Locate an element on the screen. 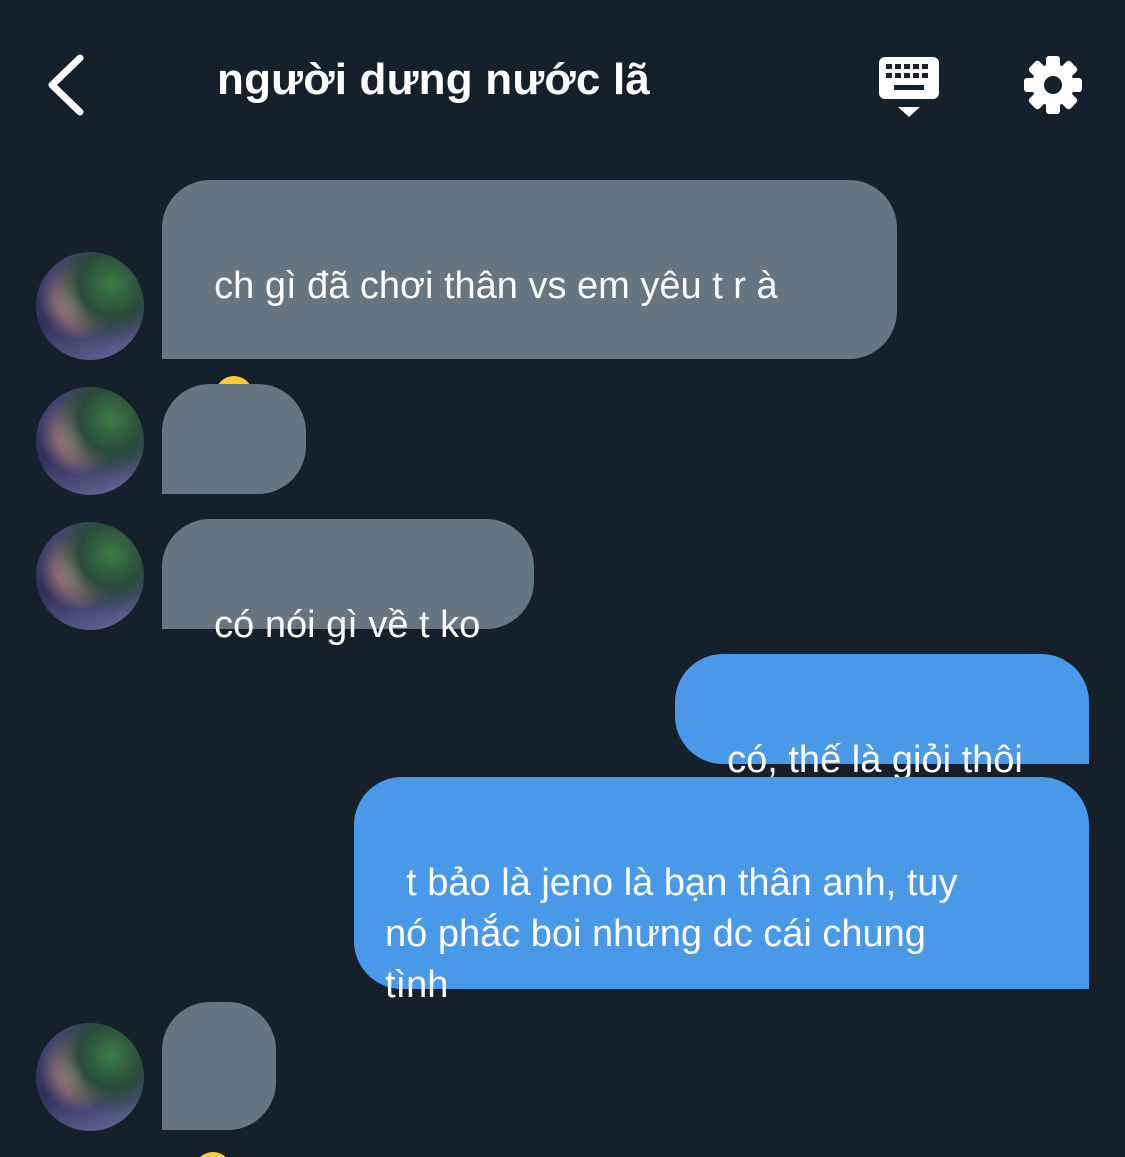 This screenshot has height=1157, width=1125. message-text: có nói gì về t ko is located at coordinates (347, 625).